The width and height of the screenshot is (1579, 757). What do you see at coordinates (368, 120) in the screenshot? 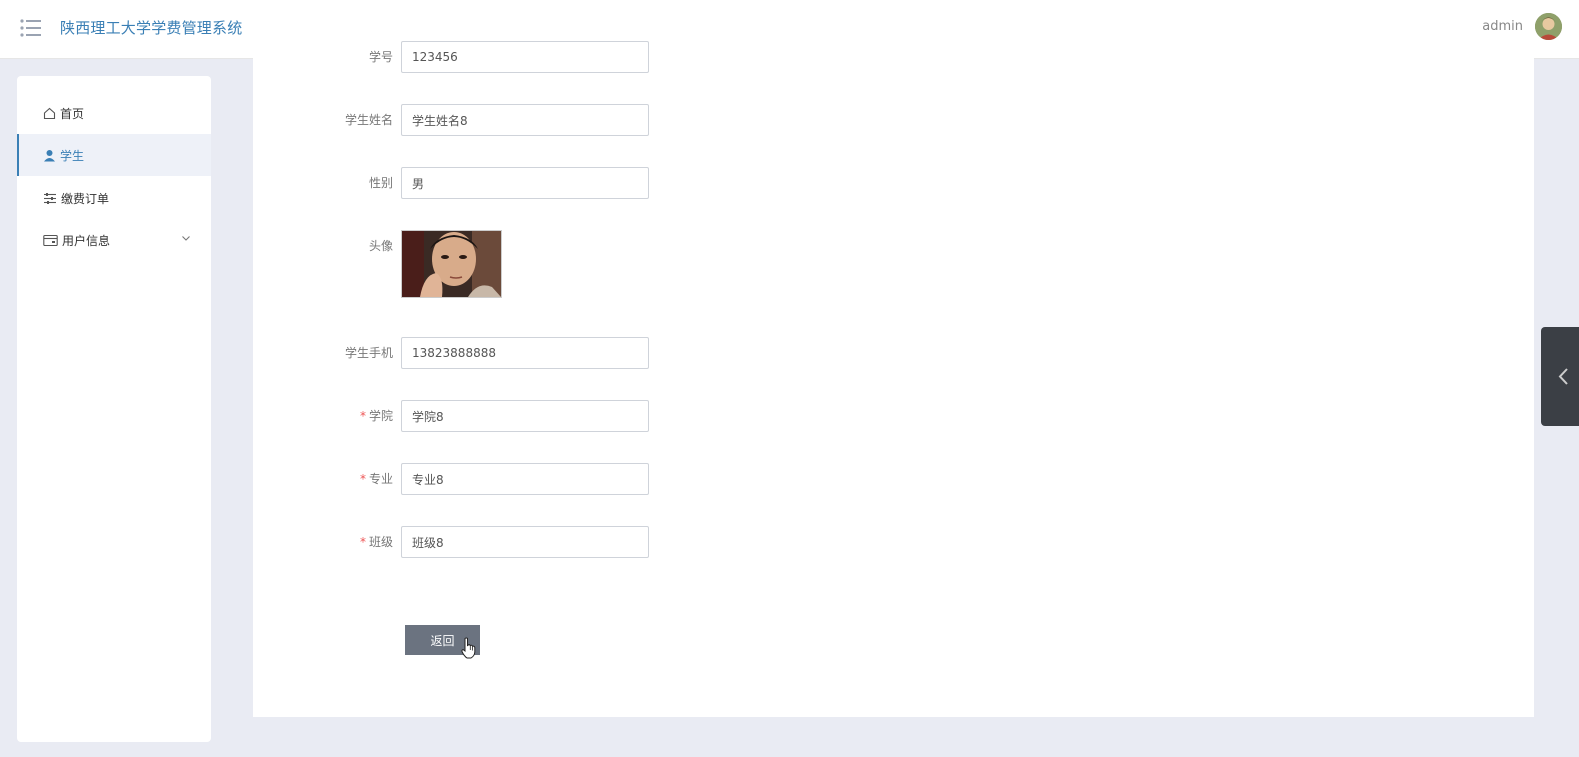
I see `form-label: 学生姓名` at bounding box center [368, 120].